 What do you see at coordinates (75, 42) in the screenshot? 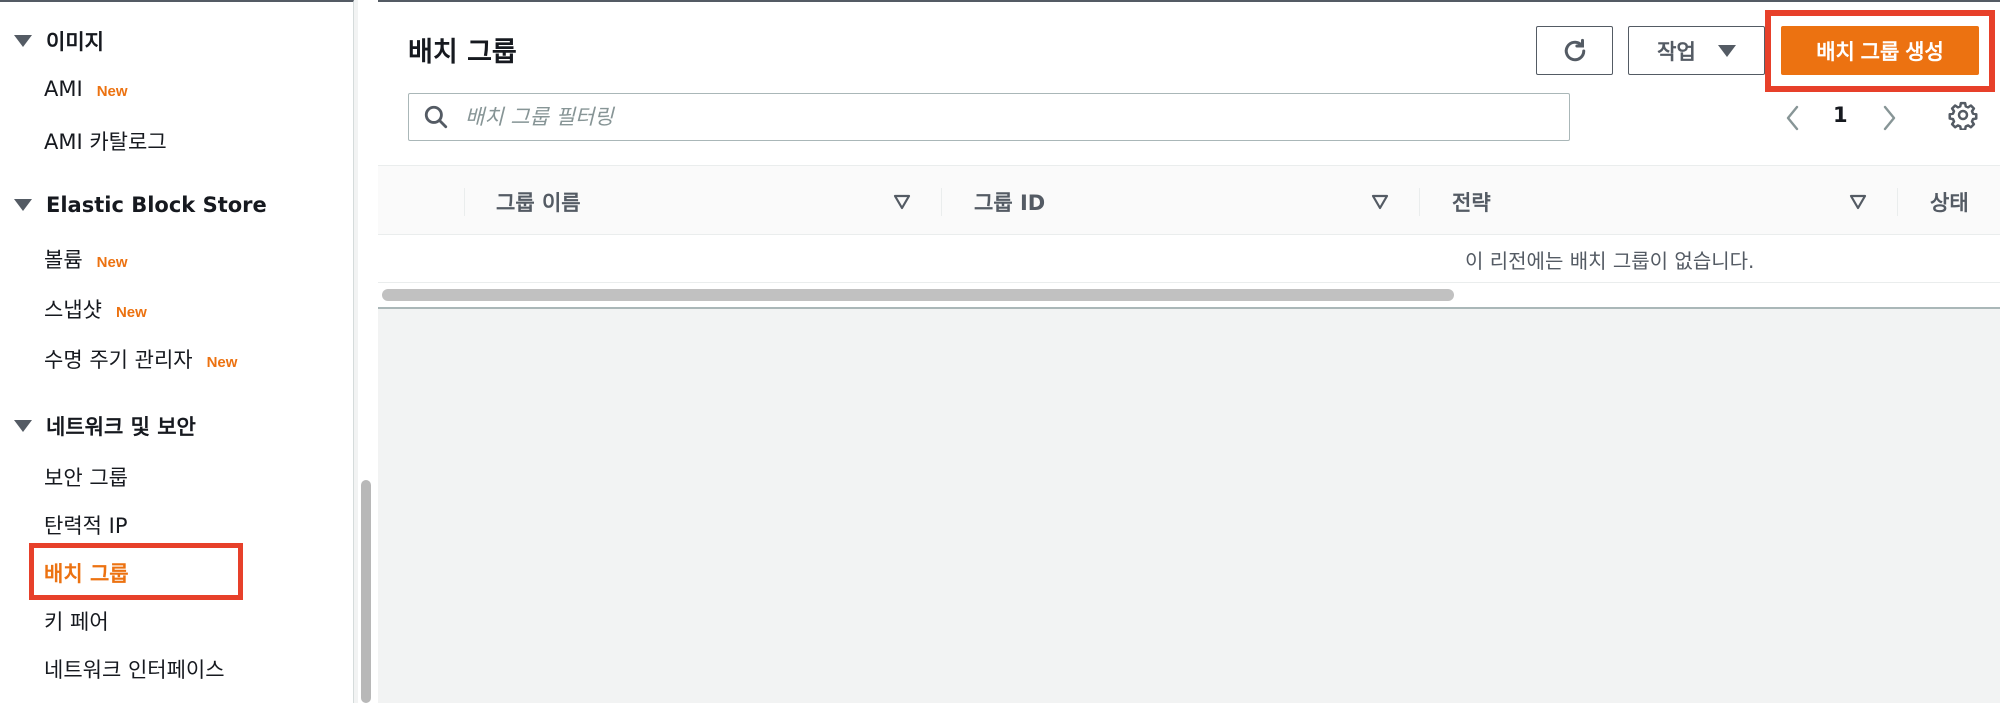
I see `sidebar-section-title: 이미지` at bounding box center [75, 42].